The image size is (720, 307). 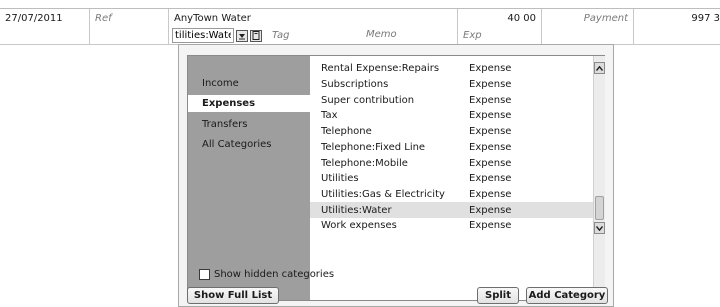 I want to click on down-arrow-icon, so click(x=242, y=35).